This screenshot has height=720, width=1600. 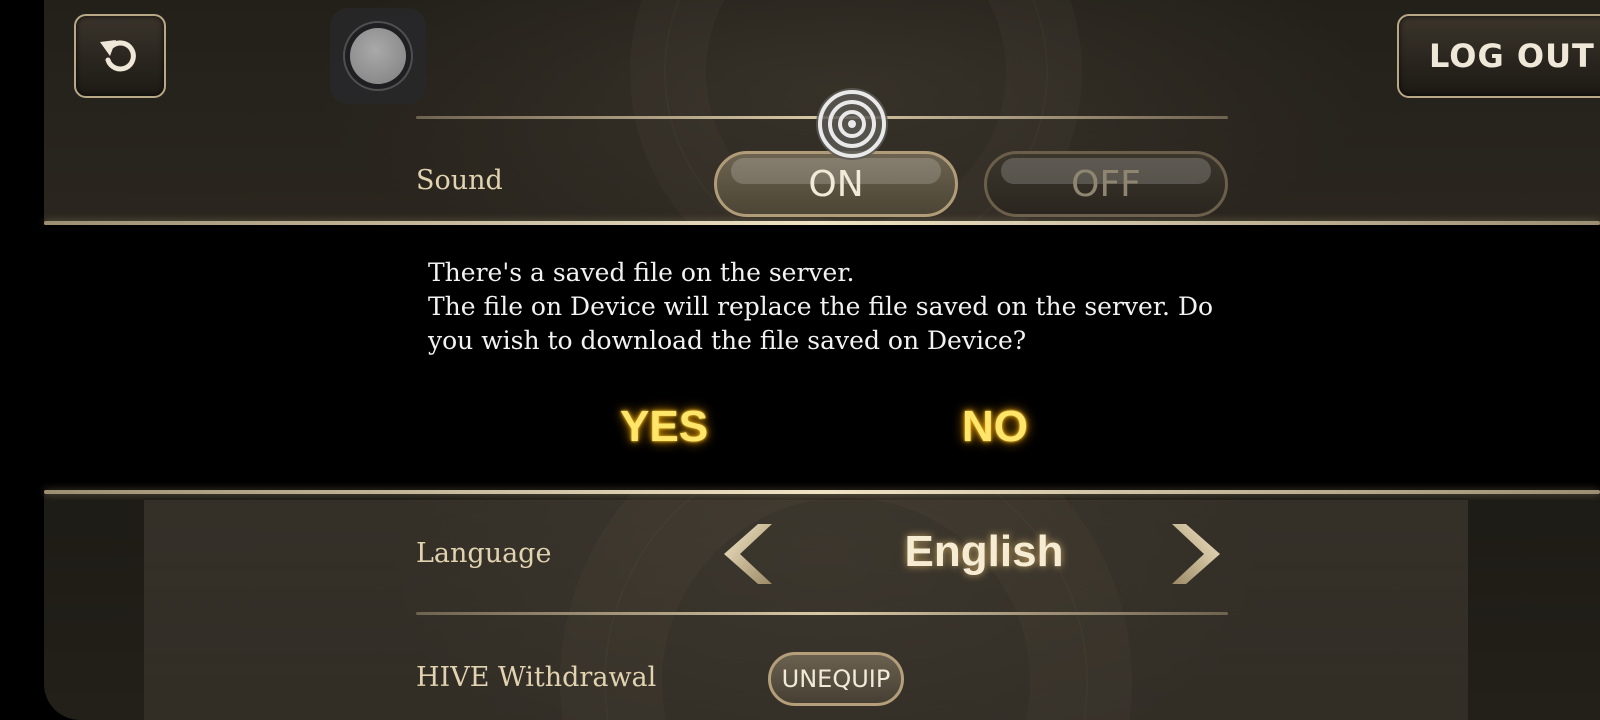 What do you see at coordinates (995, 427) in the screenshot?
I see `no-button: NO` at bounding box center [995, 427].